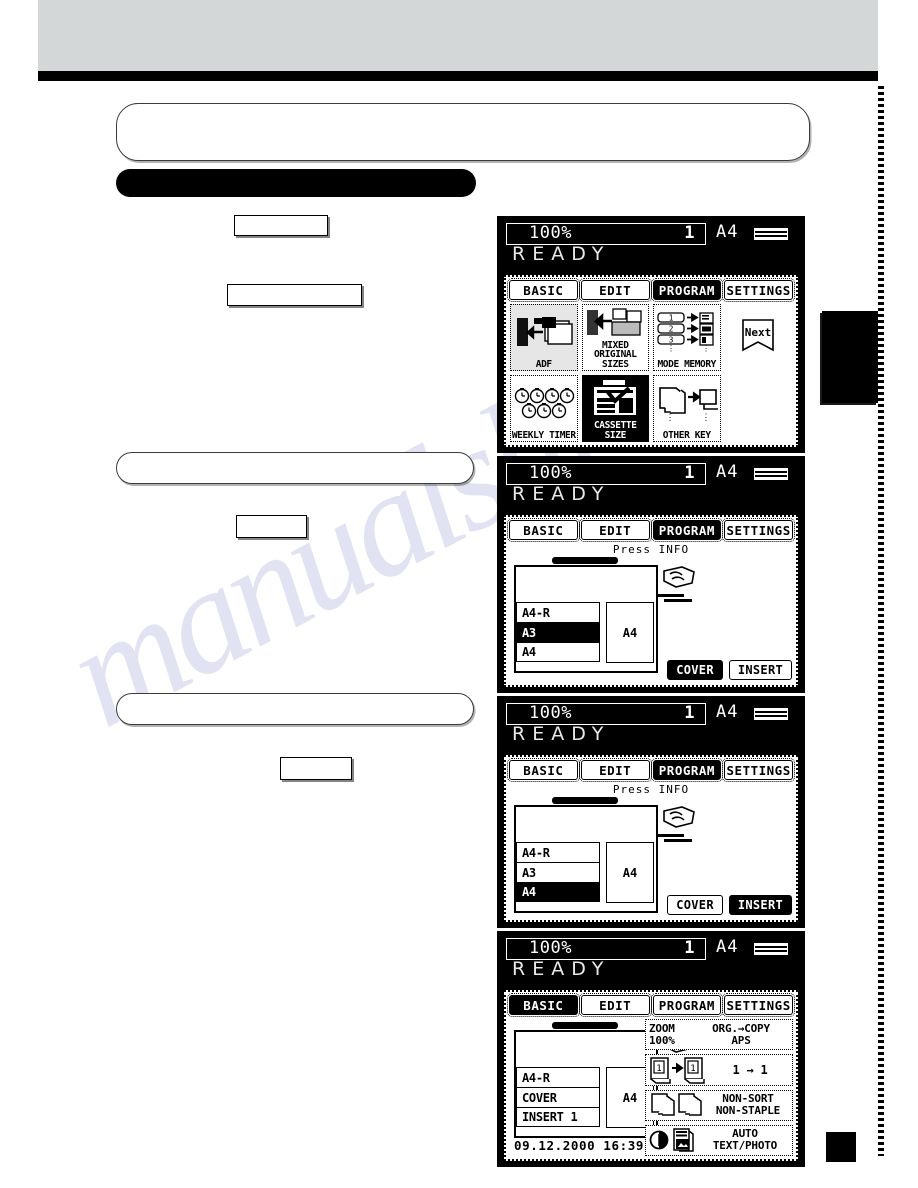 The image size is (918, 1188). I want to click on adf-key: ADF, so click(544, 337).